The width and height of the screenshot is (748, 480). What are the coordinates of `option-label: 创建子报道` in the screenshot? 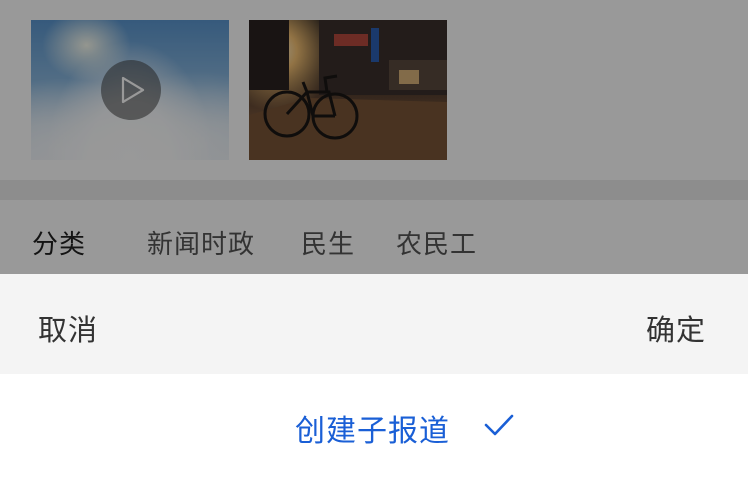 It's located at (372, 431).